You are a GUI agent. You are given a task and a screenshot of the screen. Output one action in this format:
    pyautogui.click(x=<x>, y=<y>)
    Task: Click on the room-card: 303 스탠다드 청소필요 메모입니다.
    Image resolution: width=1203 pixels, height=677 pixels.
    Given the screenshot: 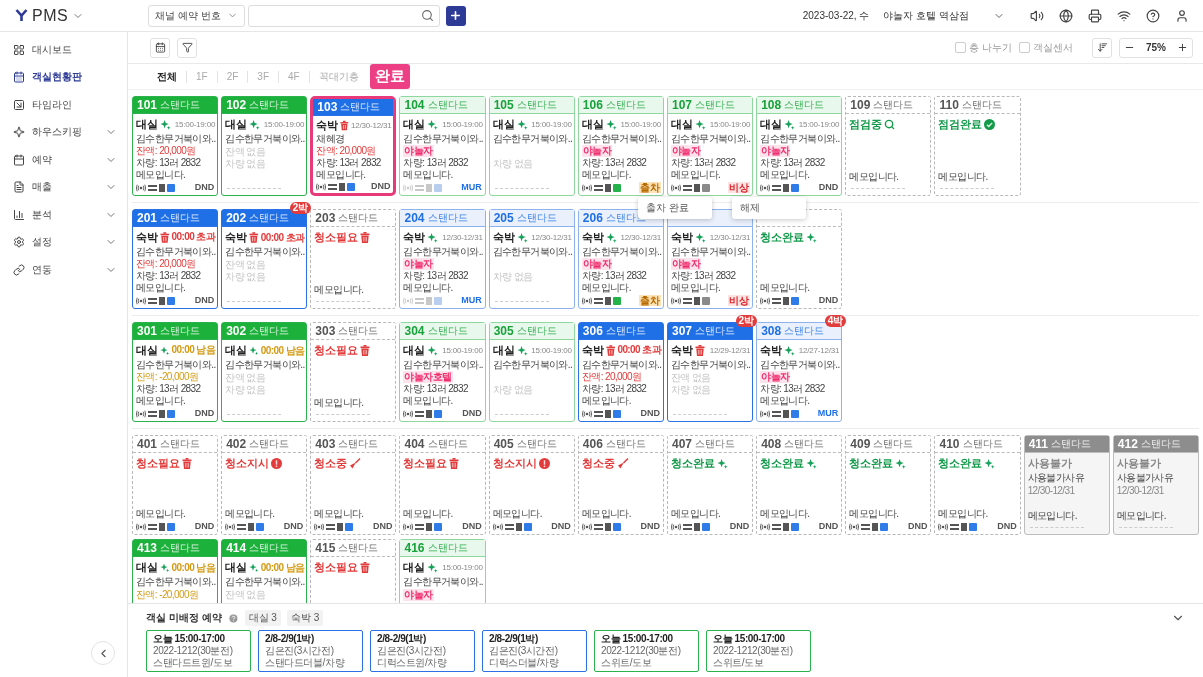 What is the action you would take?
    pyautogui.click(x=353, y=372)
    